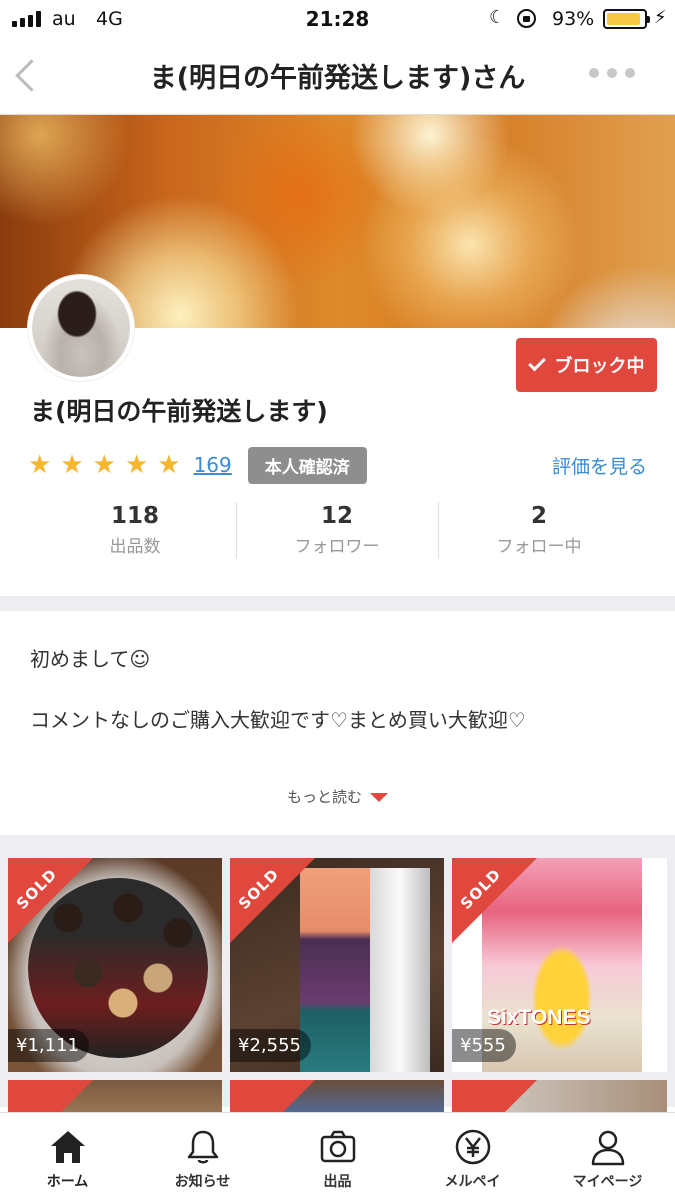 This screenshot has height=1200, width=675. I want to click on tab-mypage: マイページ, so click(607, 1156).